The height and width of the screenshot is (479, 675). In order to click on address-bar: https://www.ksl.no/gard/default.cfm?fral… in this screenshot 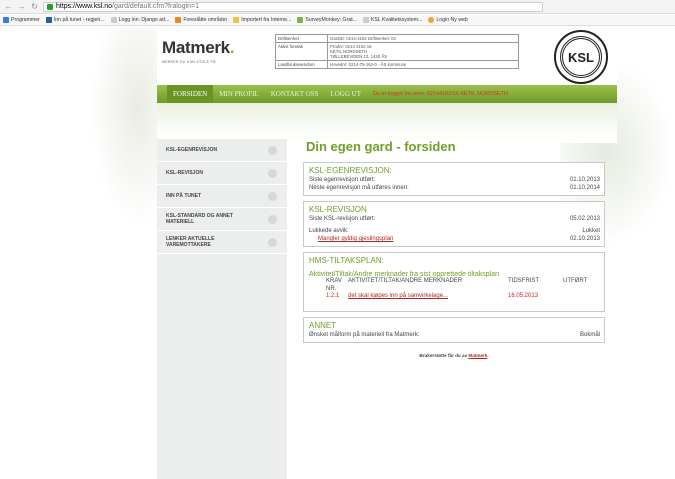, I will do `click(293, 6)`.